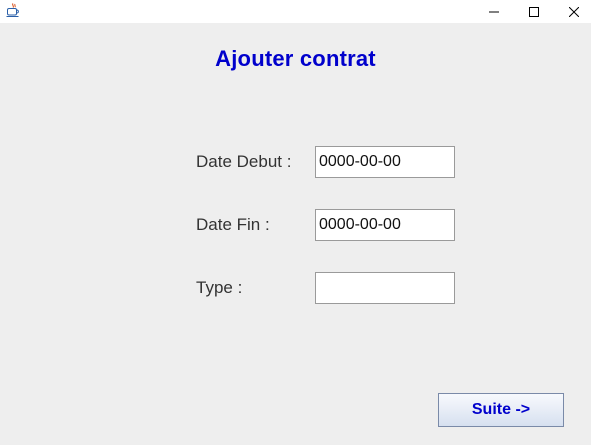 This screenshot has height=445, width=591. Describe the element at coordinates (501, 410) in the screenshot. I see `suite-button: Suite ->` at that location.